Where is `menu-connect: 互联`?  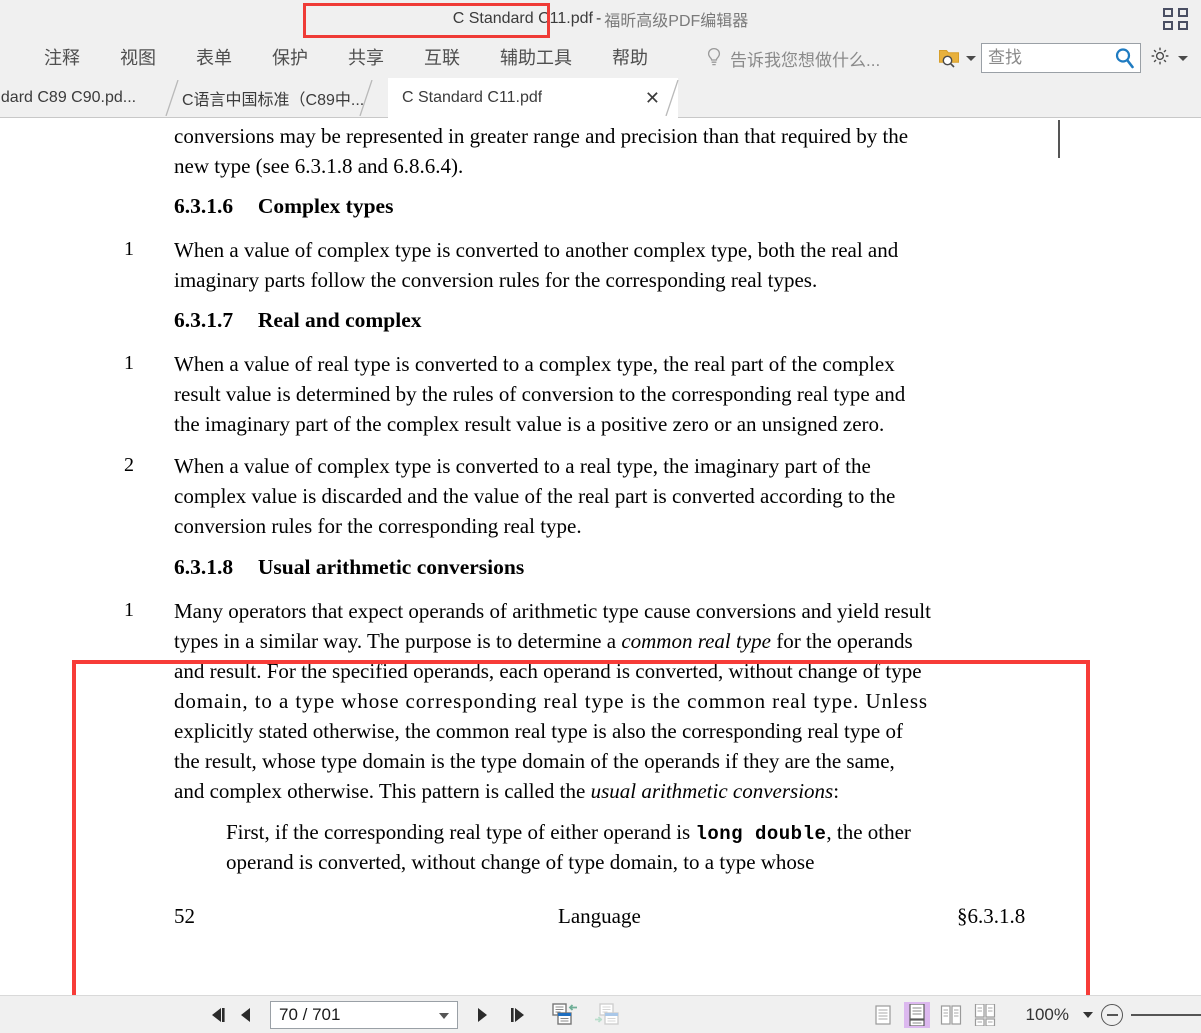
menu-connect: 互联 is located at coordinates (442, 58).